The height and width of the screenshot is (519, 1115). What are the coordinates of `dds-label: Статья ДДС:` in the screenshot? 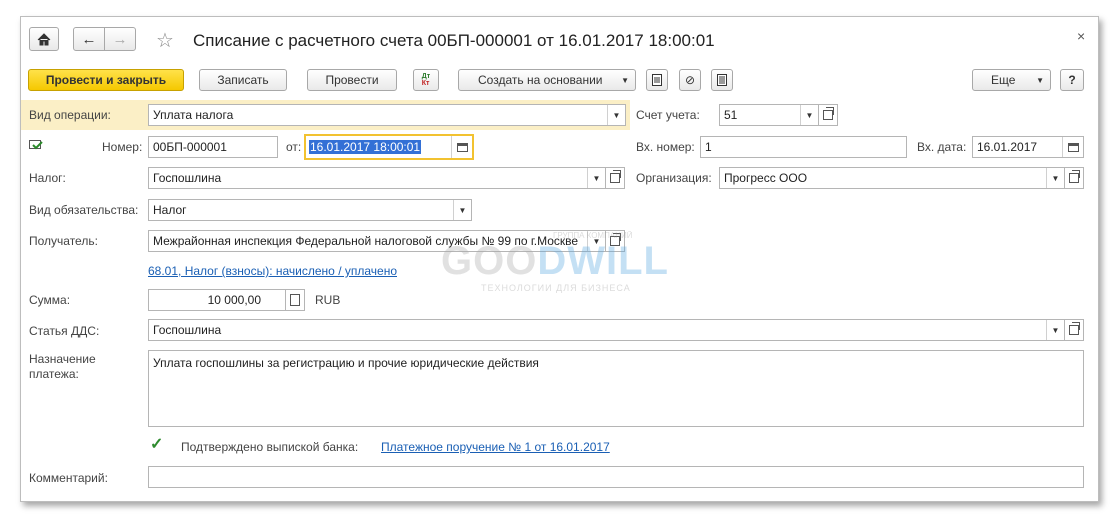 It's located at (64, 331).